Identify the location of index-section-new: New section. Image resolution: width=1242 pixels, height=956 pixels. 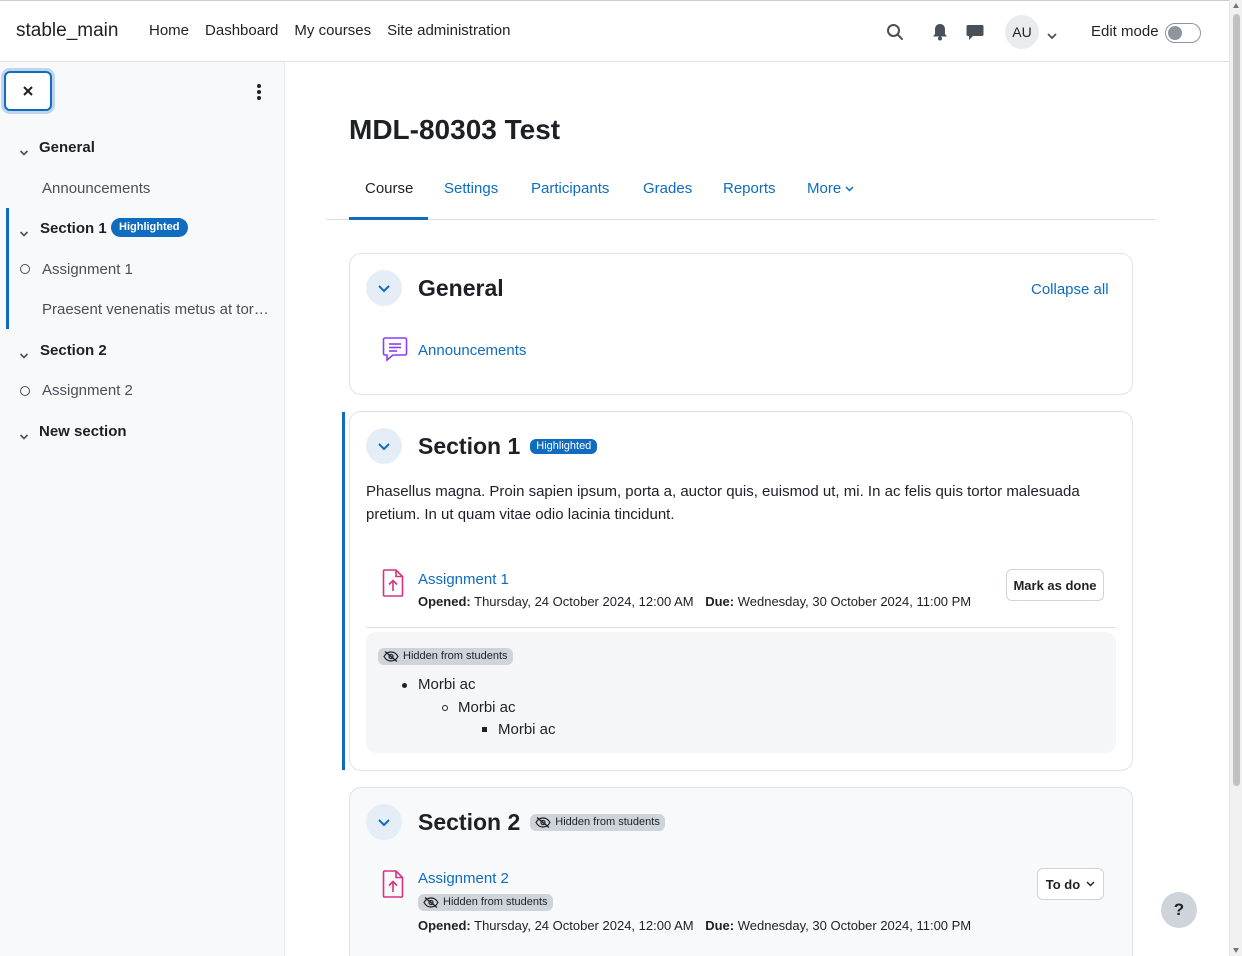
(142, 433).